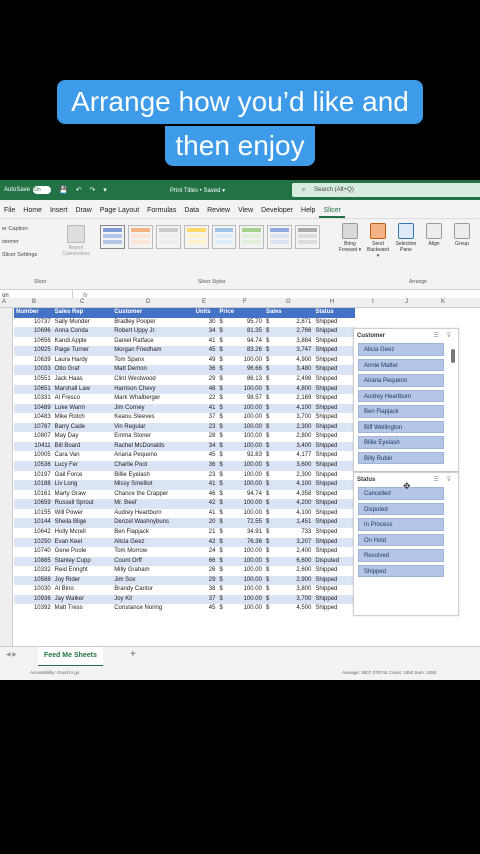  Describe the element at coordinates (206, 418) in the screenshot. I see `cell-units: 37` at that location.